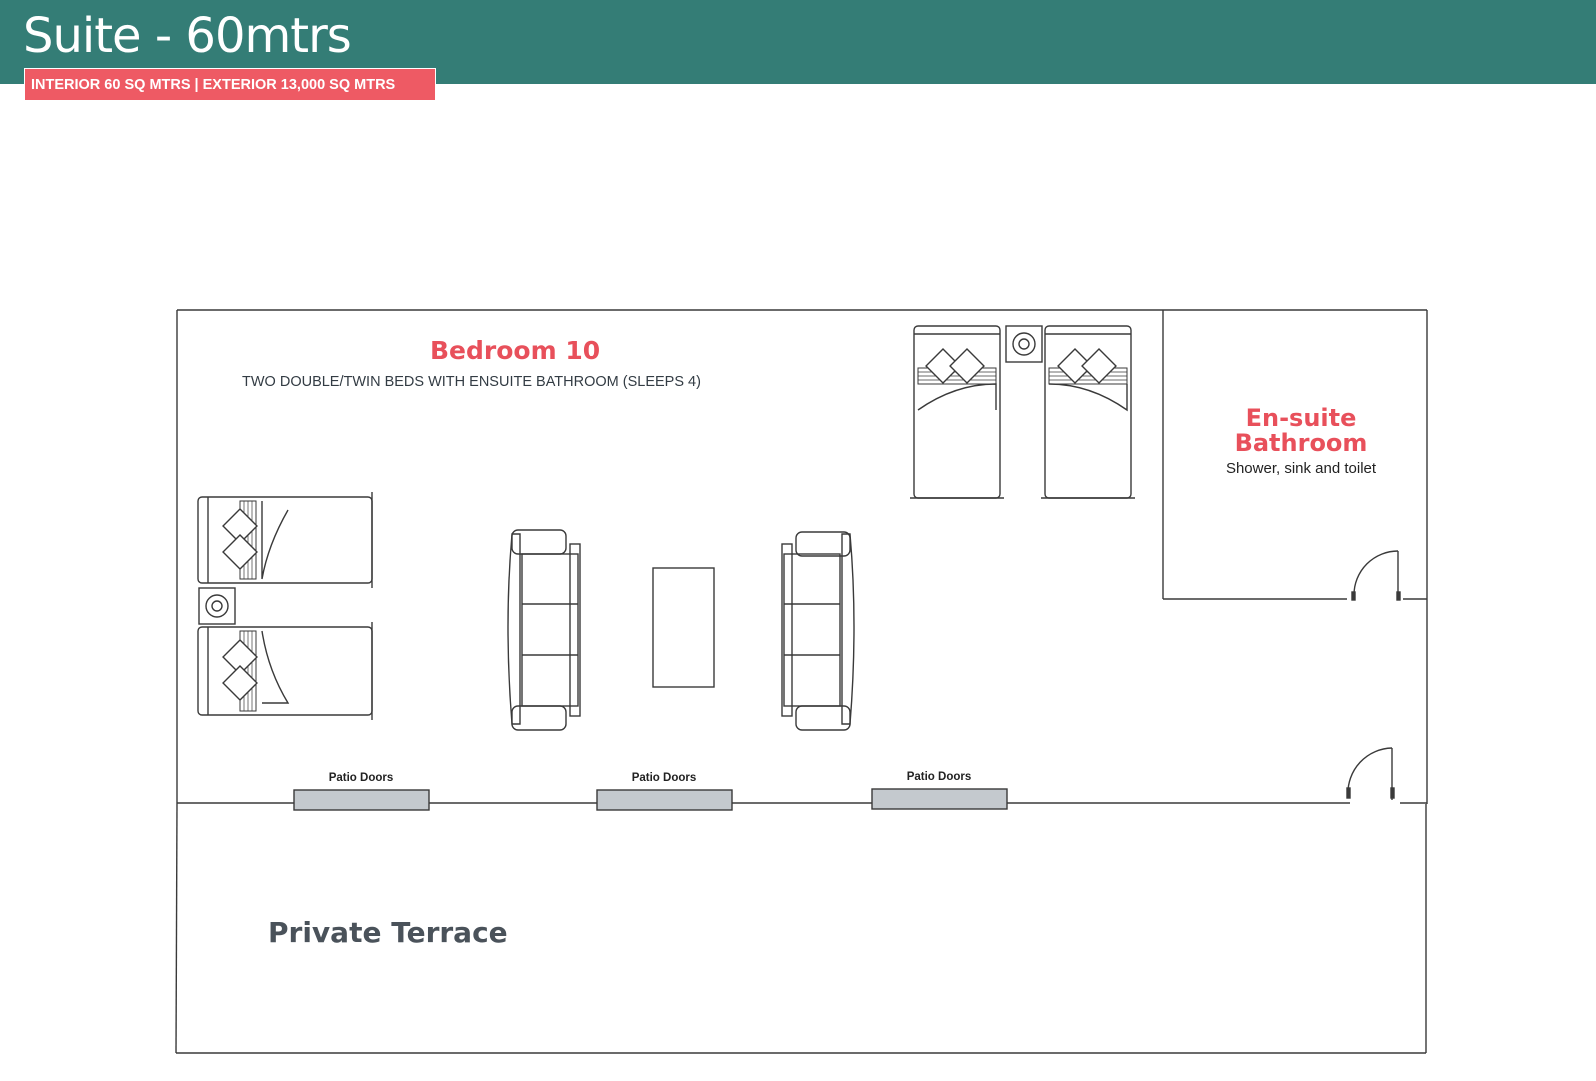 This screenshot has height=1081, width=1596. Describe the element at coordinates (1301, 418) in the screenshot. I see `bathroom-title-line1: En-suite` at that location.